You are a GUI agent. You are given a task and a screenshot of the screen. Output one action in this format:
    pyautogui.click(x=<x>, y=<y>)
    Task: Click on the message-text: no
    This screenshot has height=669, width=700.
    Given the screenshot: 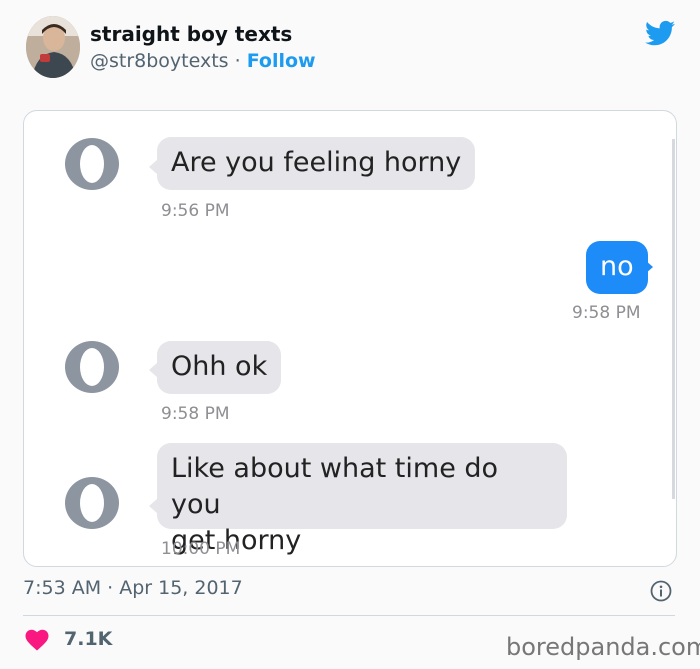 What is the action you would take?
    pyautogui.click(x=617, y=266)
    